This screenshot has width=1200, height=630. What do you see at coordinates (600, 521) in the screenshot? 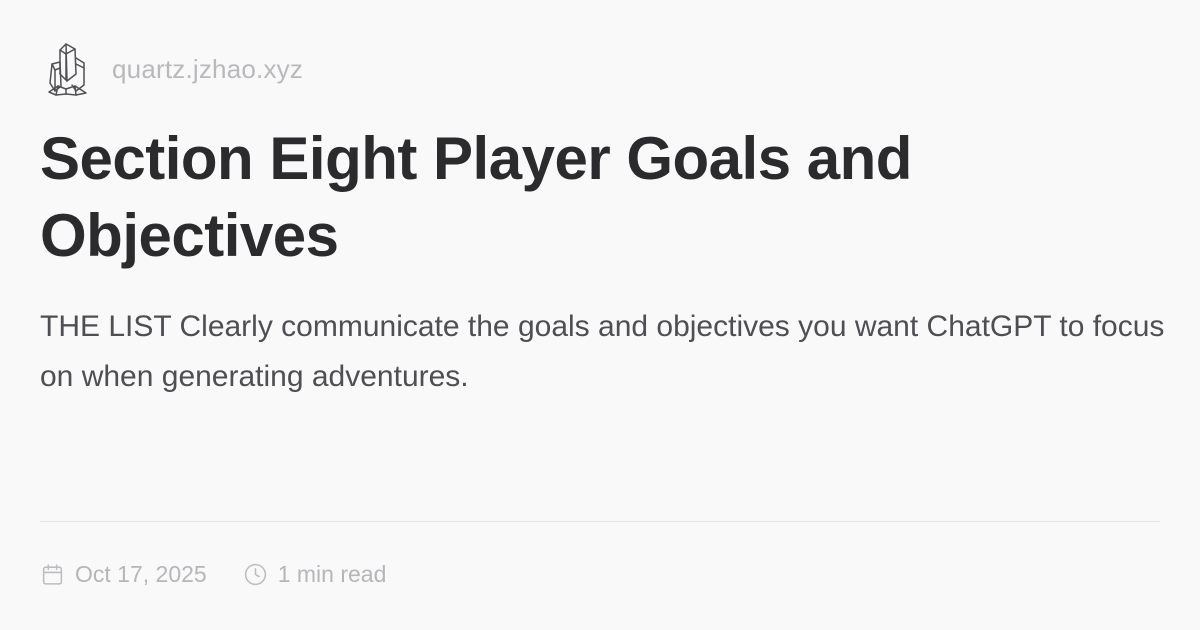
I see `divider` at bounding box center [600, 521].